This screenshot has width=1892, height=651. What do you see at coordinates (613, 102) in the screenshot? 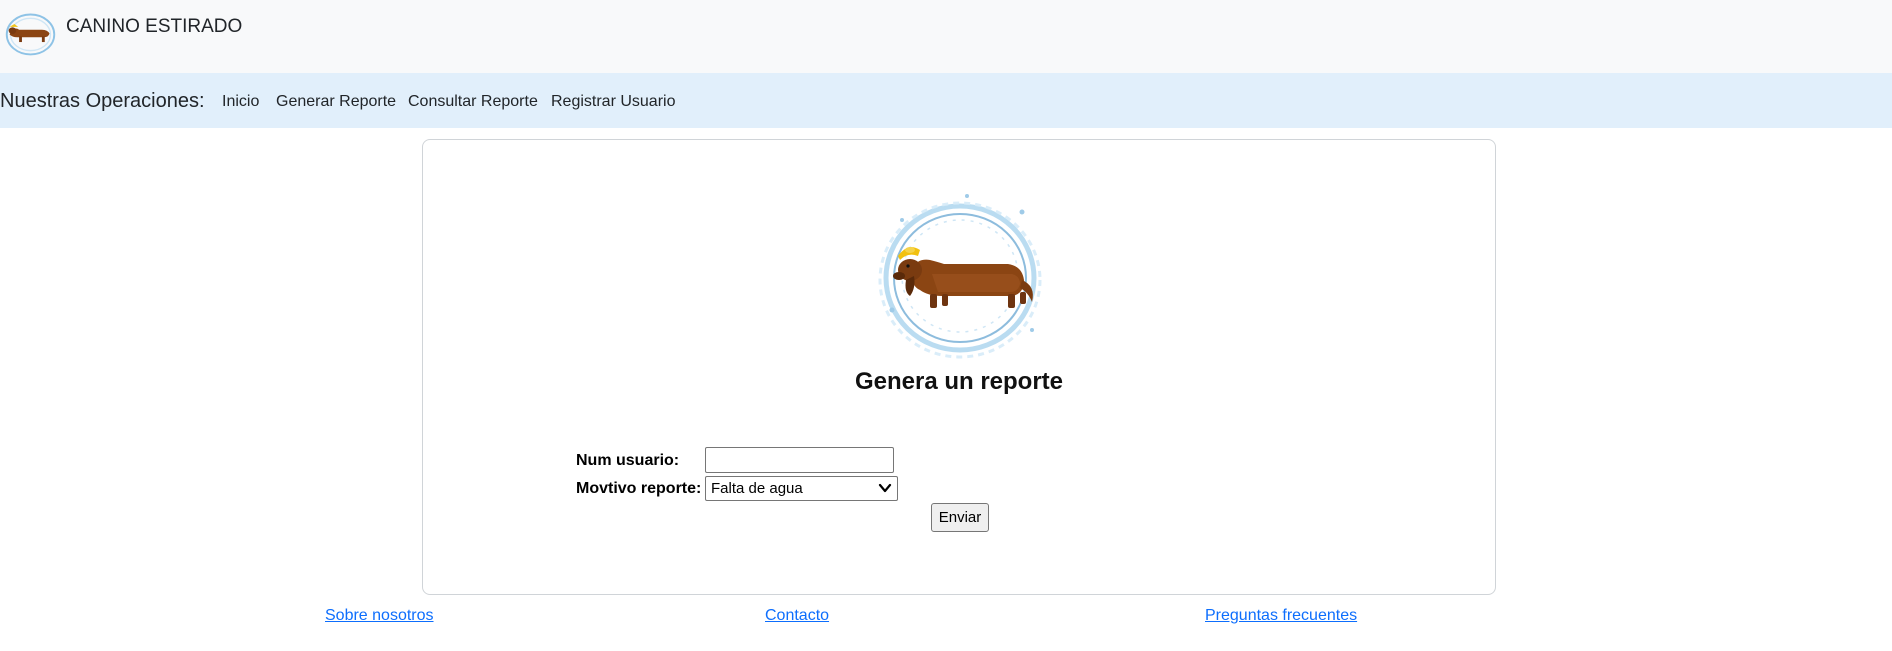
I see `nav-link-registrar-usuario: Registrar Usuario` at bounding box center [613, 102].